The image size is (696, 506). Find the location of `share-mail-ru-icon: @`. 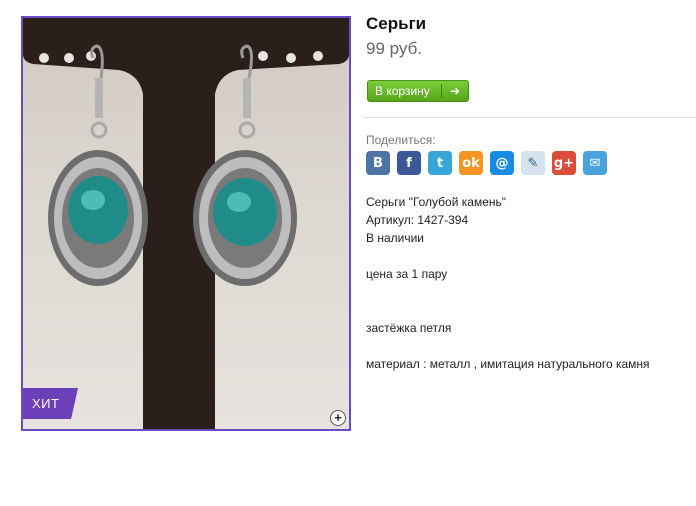

share-mail-ru-icon: @ is located at coordinates (502, 163).